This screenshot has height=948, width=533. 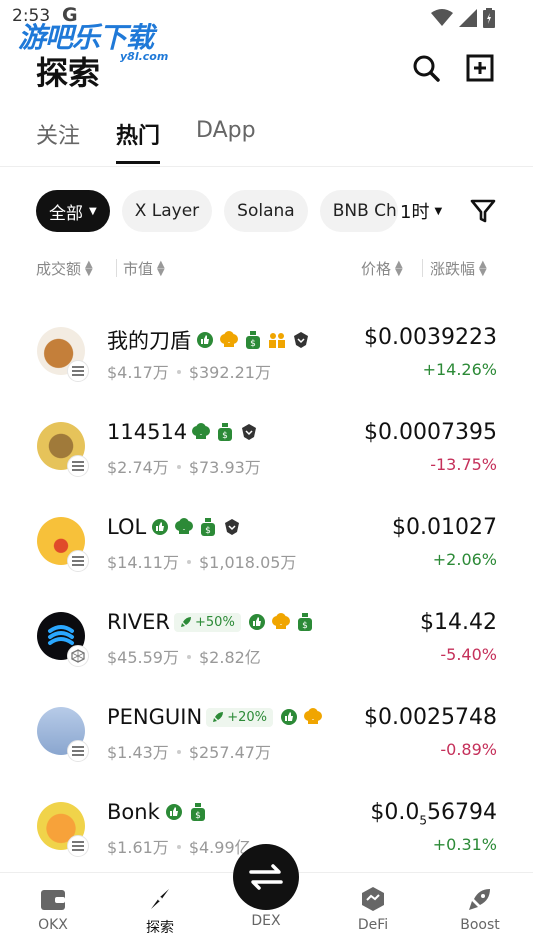 What do you see at coordinates (138, 269) in the screenshot?
I see `sort-mcap-label: 市值` at bounding box center [138, 269].